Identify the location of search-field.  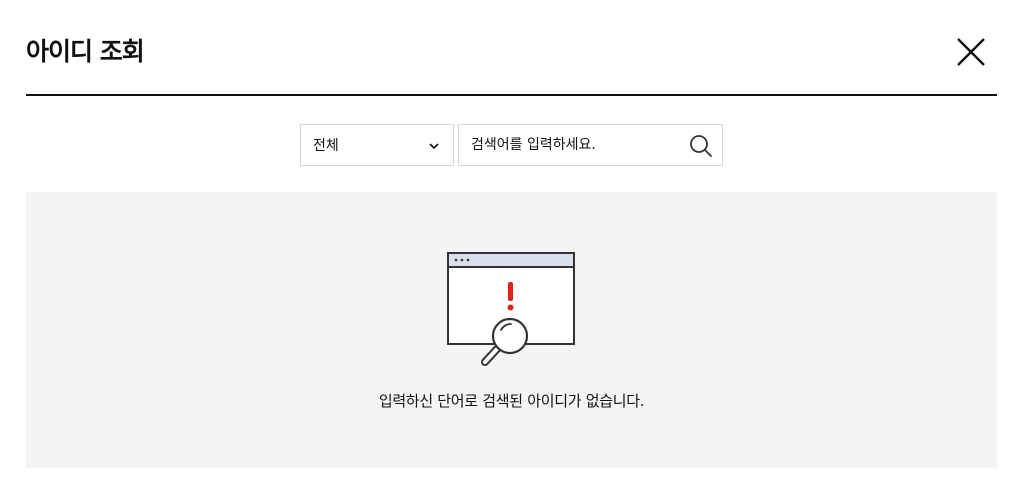
(590, 145).